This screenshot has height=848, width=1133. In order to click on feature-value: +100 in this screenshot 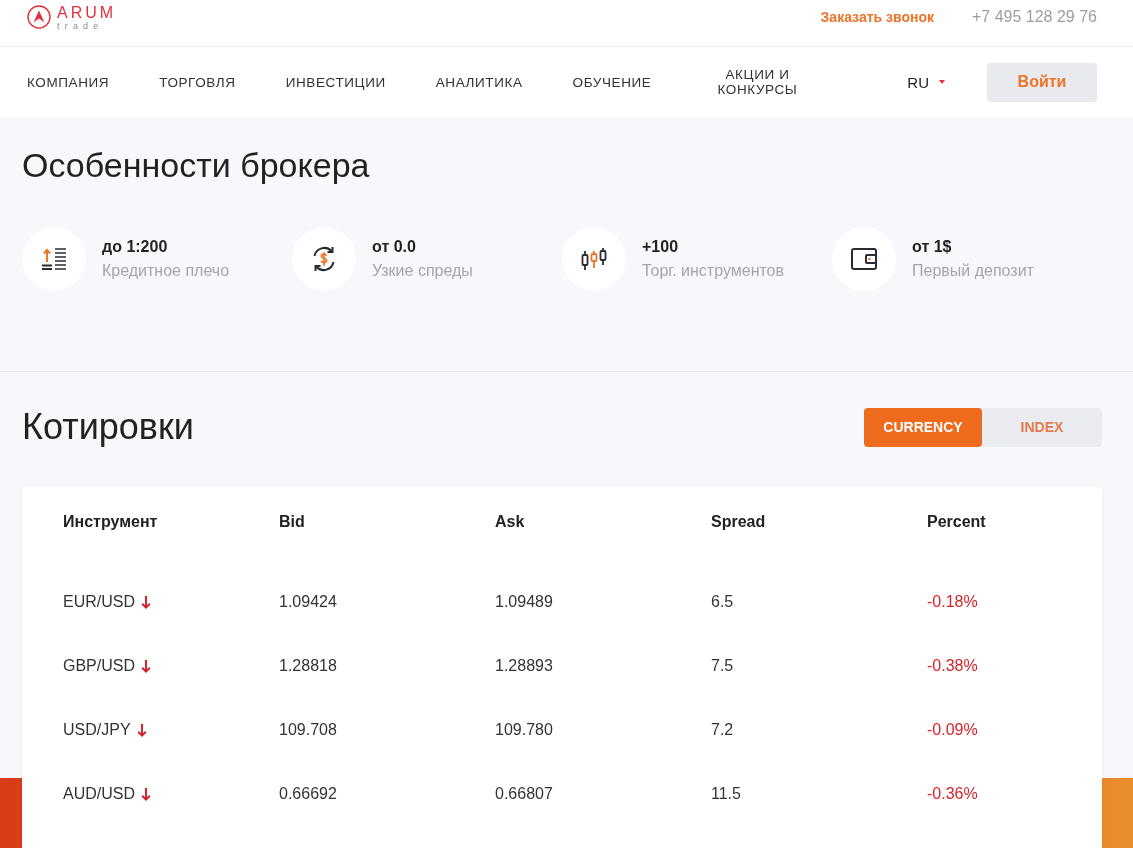, I will do `click(660, 246)`.